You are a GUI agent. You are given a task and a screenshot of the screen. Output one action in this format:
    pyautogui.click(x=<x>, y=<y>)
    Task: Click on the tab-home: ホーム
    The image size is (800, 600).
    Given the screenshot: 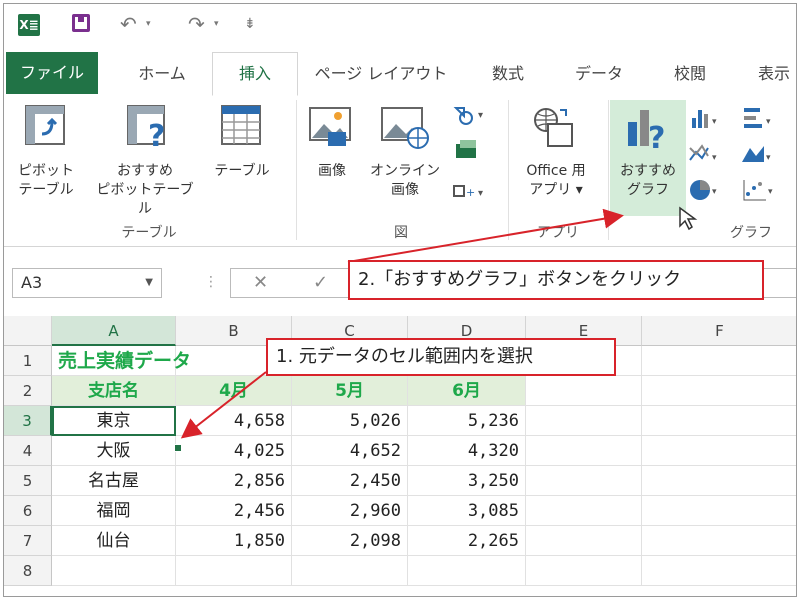 What is the action you would take?
    pyautogui.click(x=162, y=74)
    